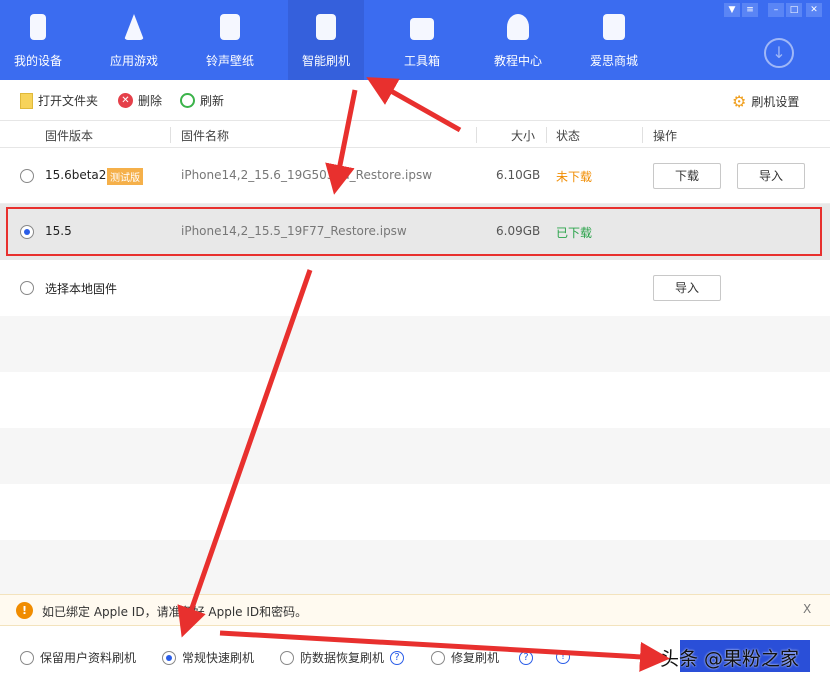 Image resolution: width=830 pixels, height=685 pixels. What do you see at coordinates (568, 136) in the screenshot?
I see `col-status: 状态` at bounding box center [568, 136].